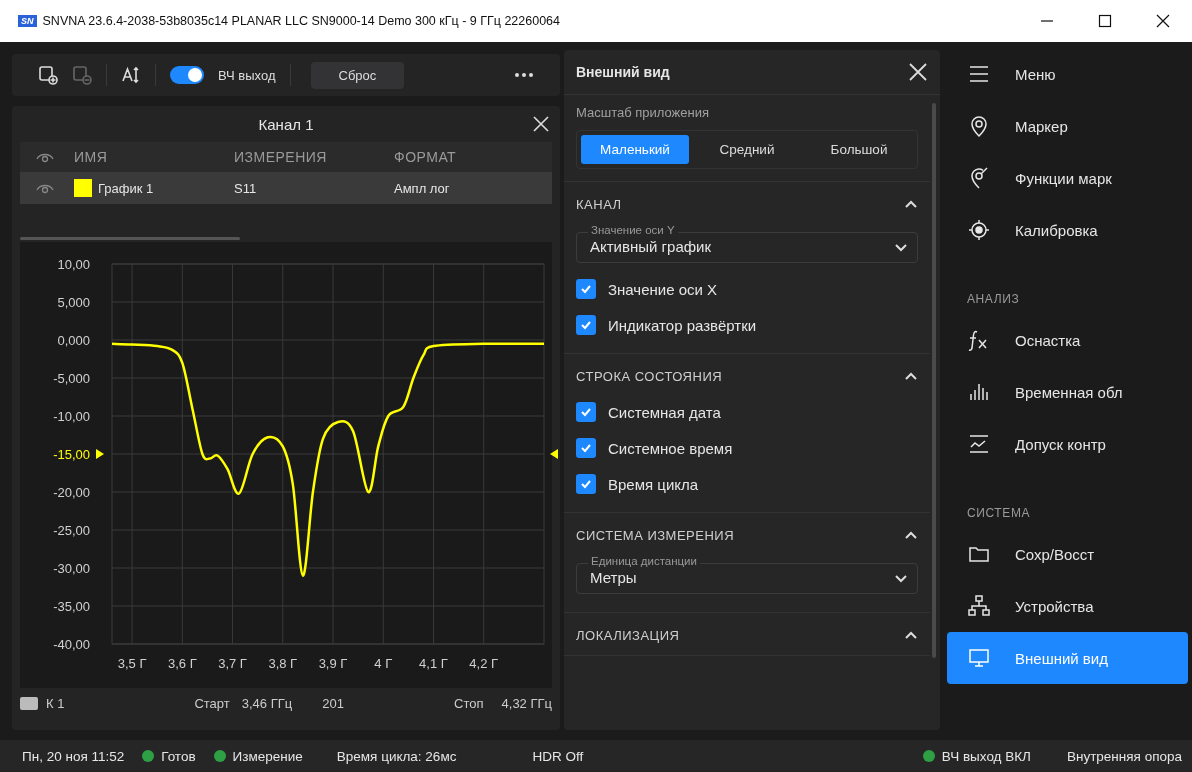 The image size is (1192, 772). I want to click on checkbox-label: Системная дата, so click(664, 412).